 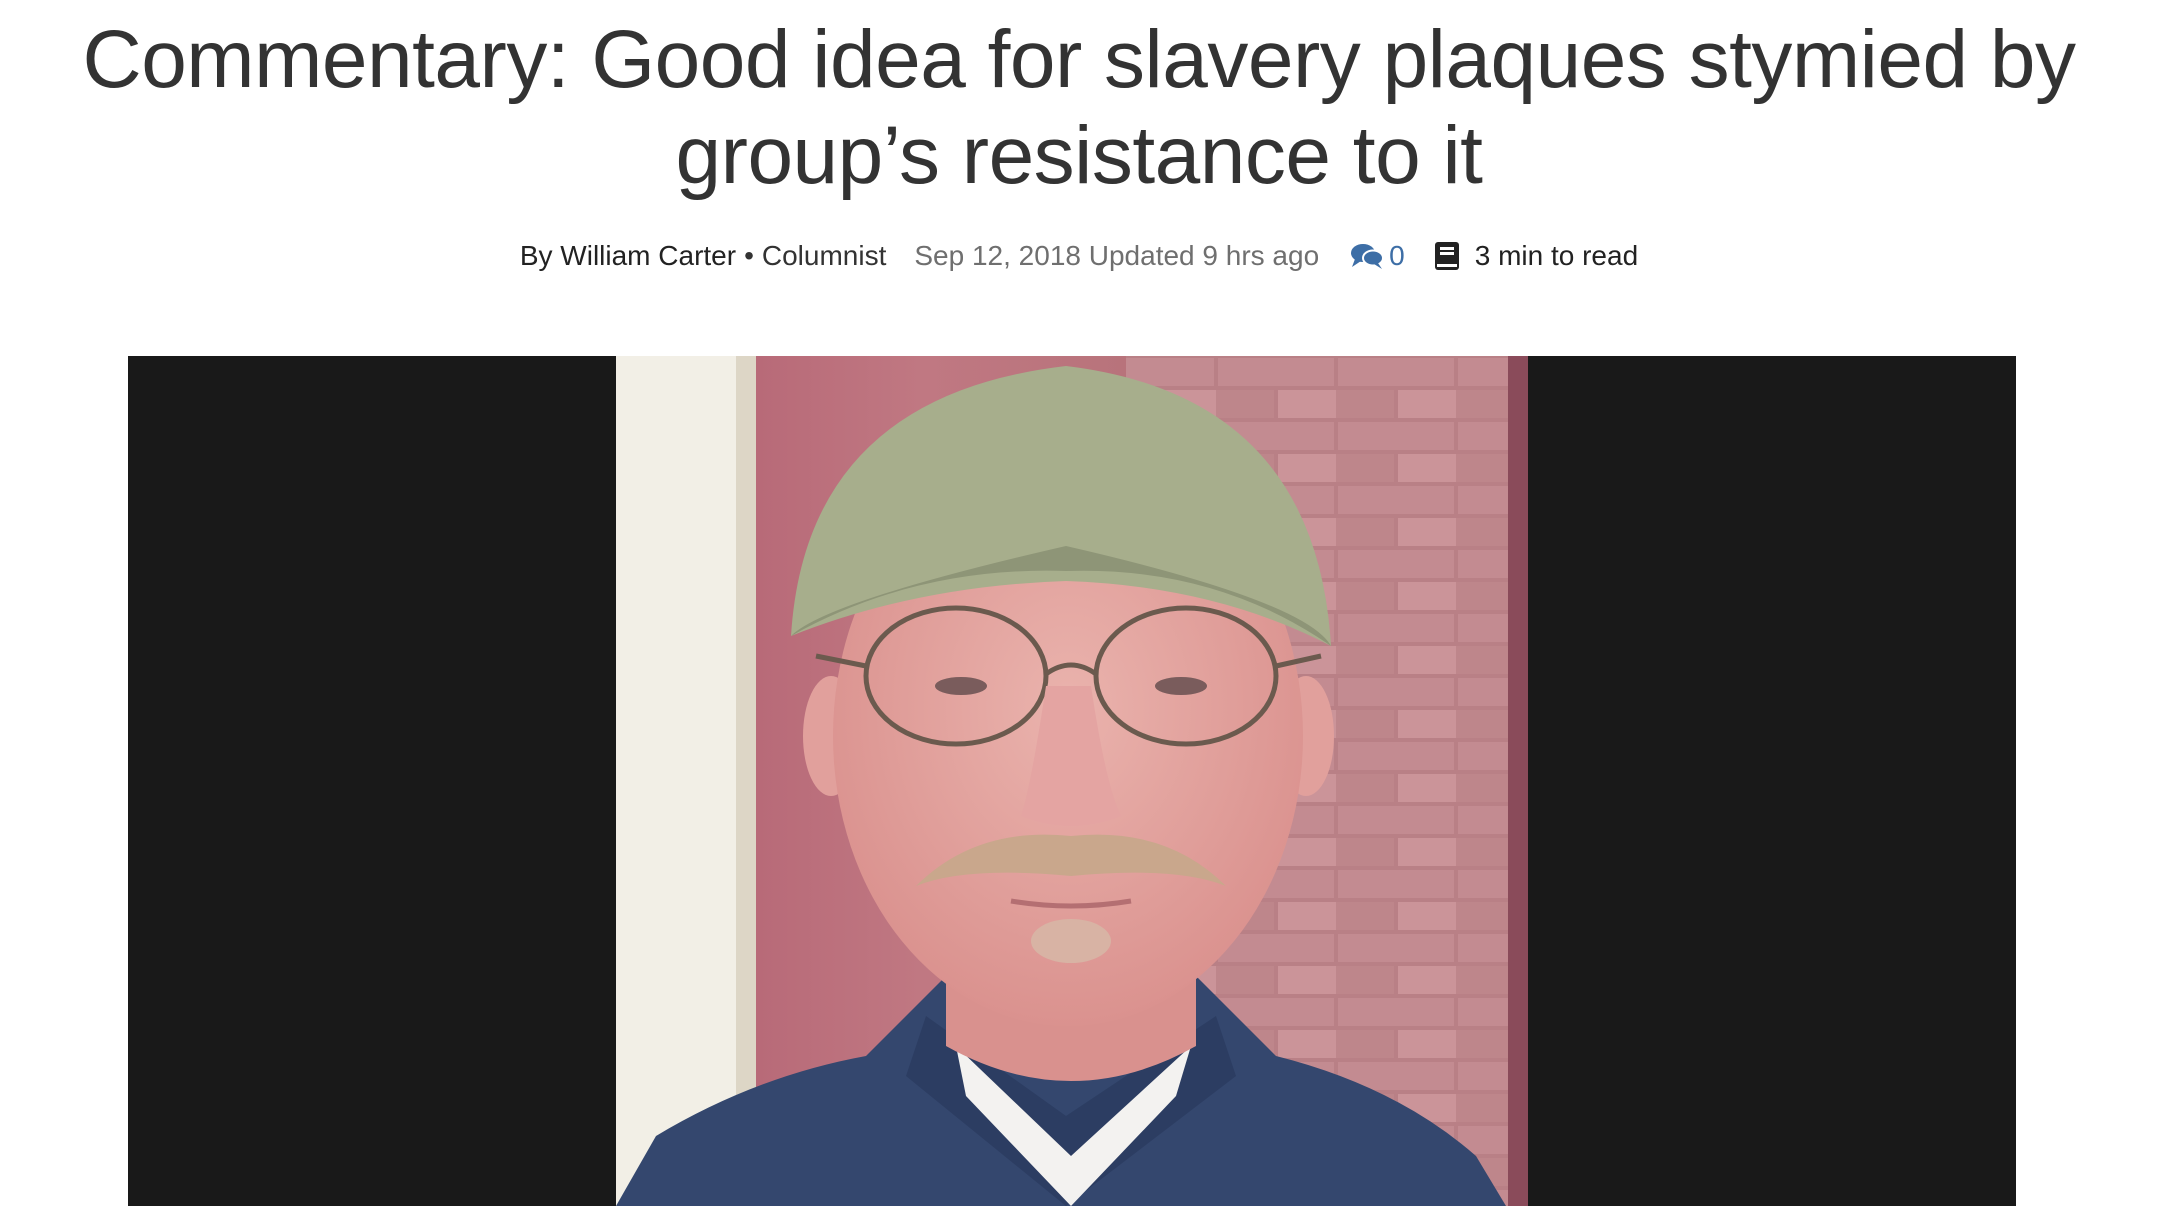 I want to click on read-time-label: 3 min to read, so click(x=1556, y=255).